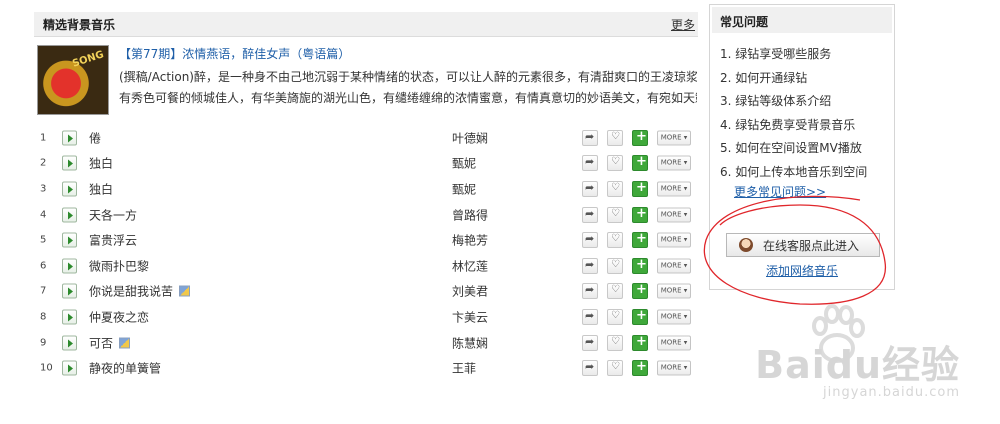 The width and height of the screenshot is (1000, 424). Describe the element at coordinates (366, 240) in the screenshot. I see `song-row: 5 富贵浮云 梅艳芳 MORE ▾` at that location.